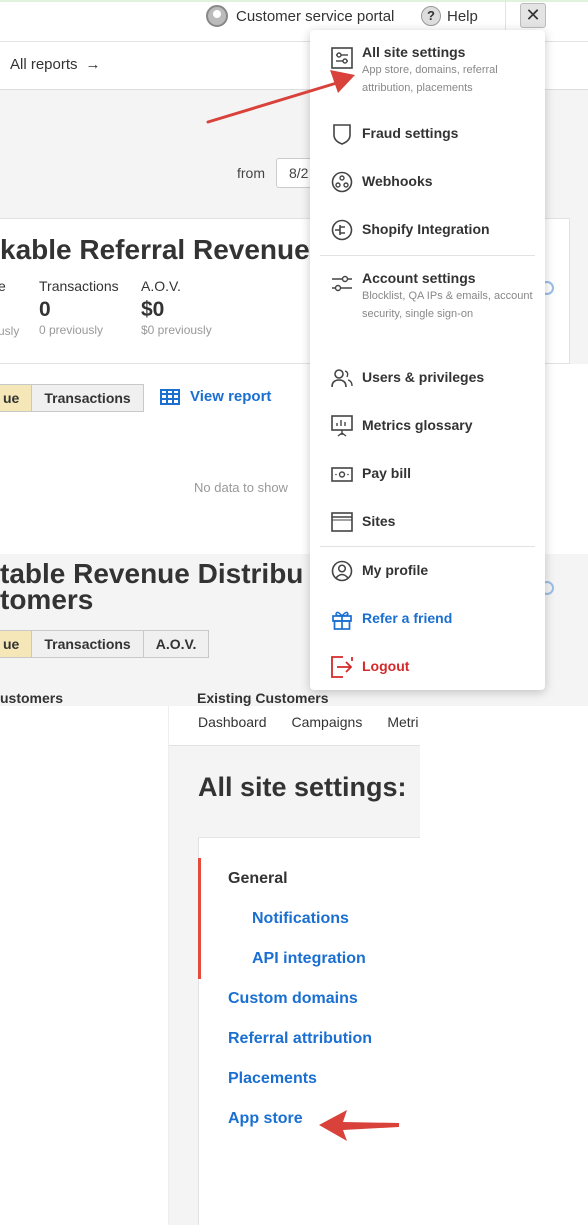 The width and height of the screenshot is (588, 1225). Describe the element at coordinates (176, 307) in the screenshot. I see `metric-aov: A.O.V. $0 $0 previously` at that location.